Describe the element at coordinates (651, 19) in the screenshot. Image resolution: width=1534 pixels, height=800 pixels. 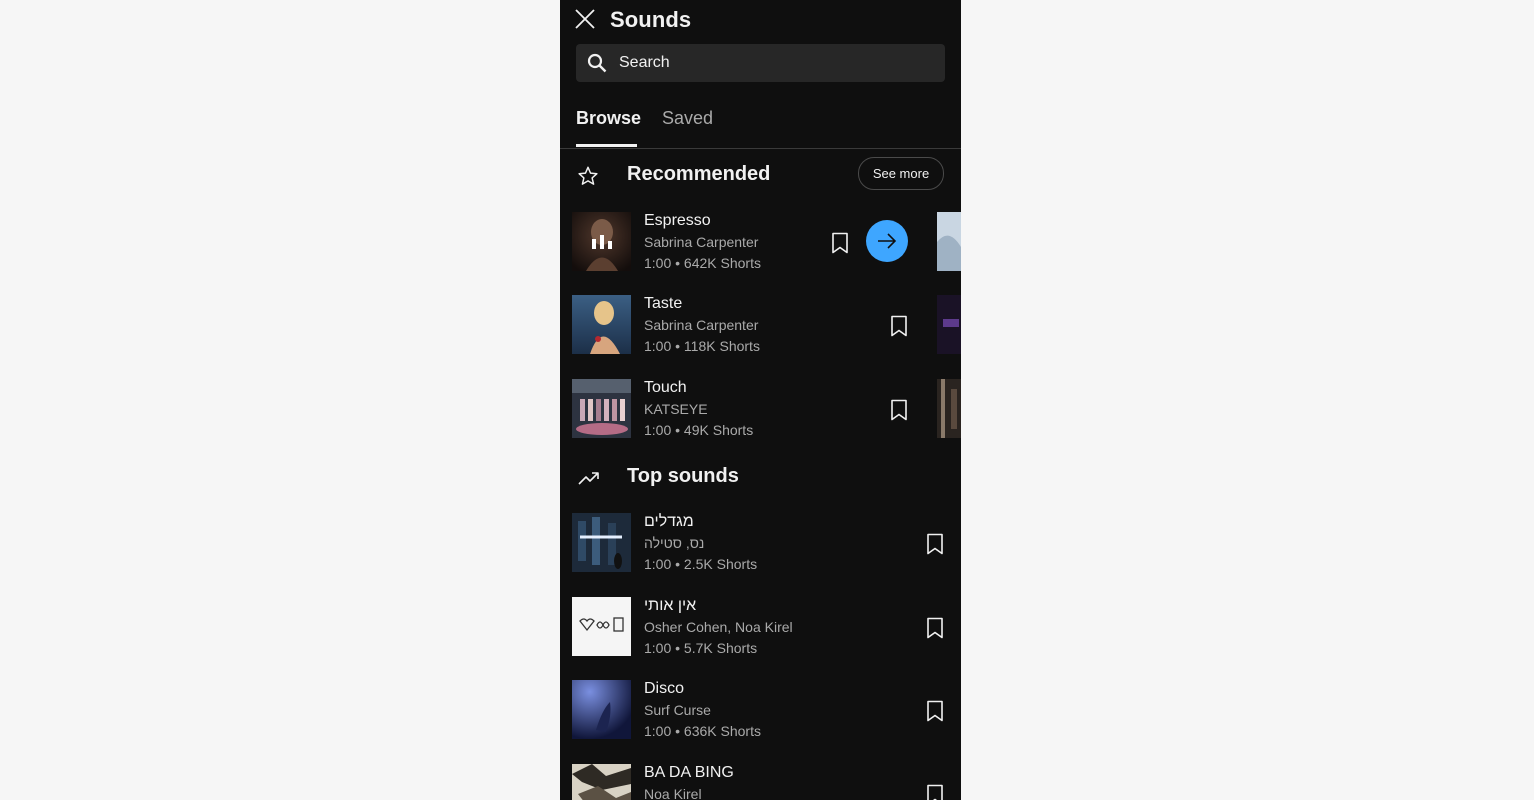
I see `page-title: Sounds` at that location.